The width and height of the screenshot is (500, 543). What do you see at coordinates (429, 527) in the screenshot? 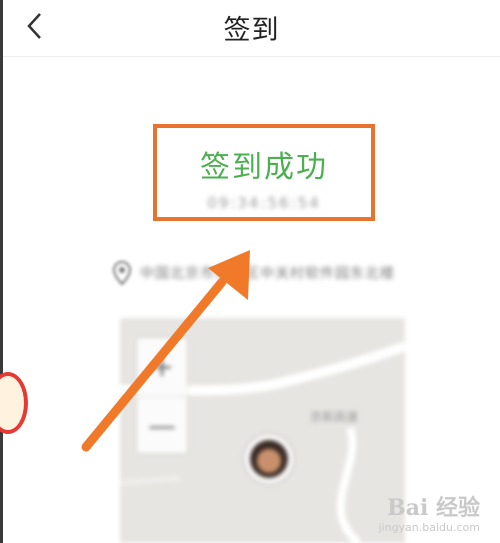
I see `watermark-url: jingyan.baidu.com` at bounding box center [429, 527].